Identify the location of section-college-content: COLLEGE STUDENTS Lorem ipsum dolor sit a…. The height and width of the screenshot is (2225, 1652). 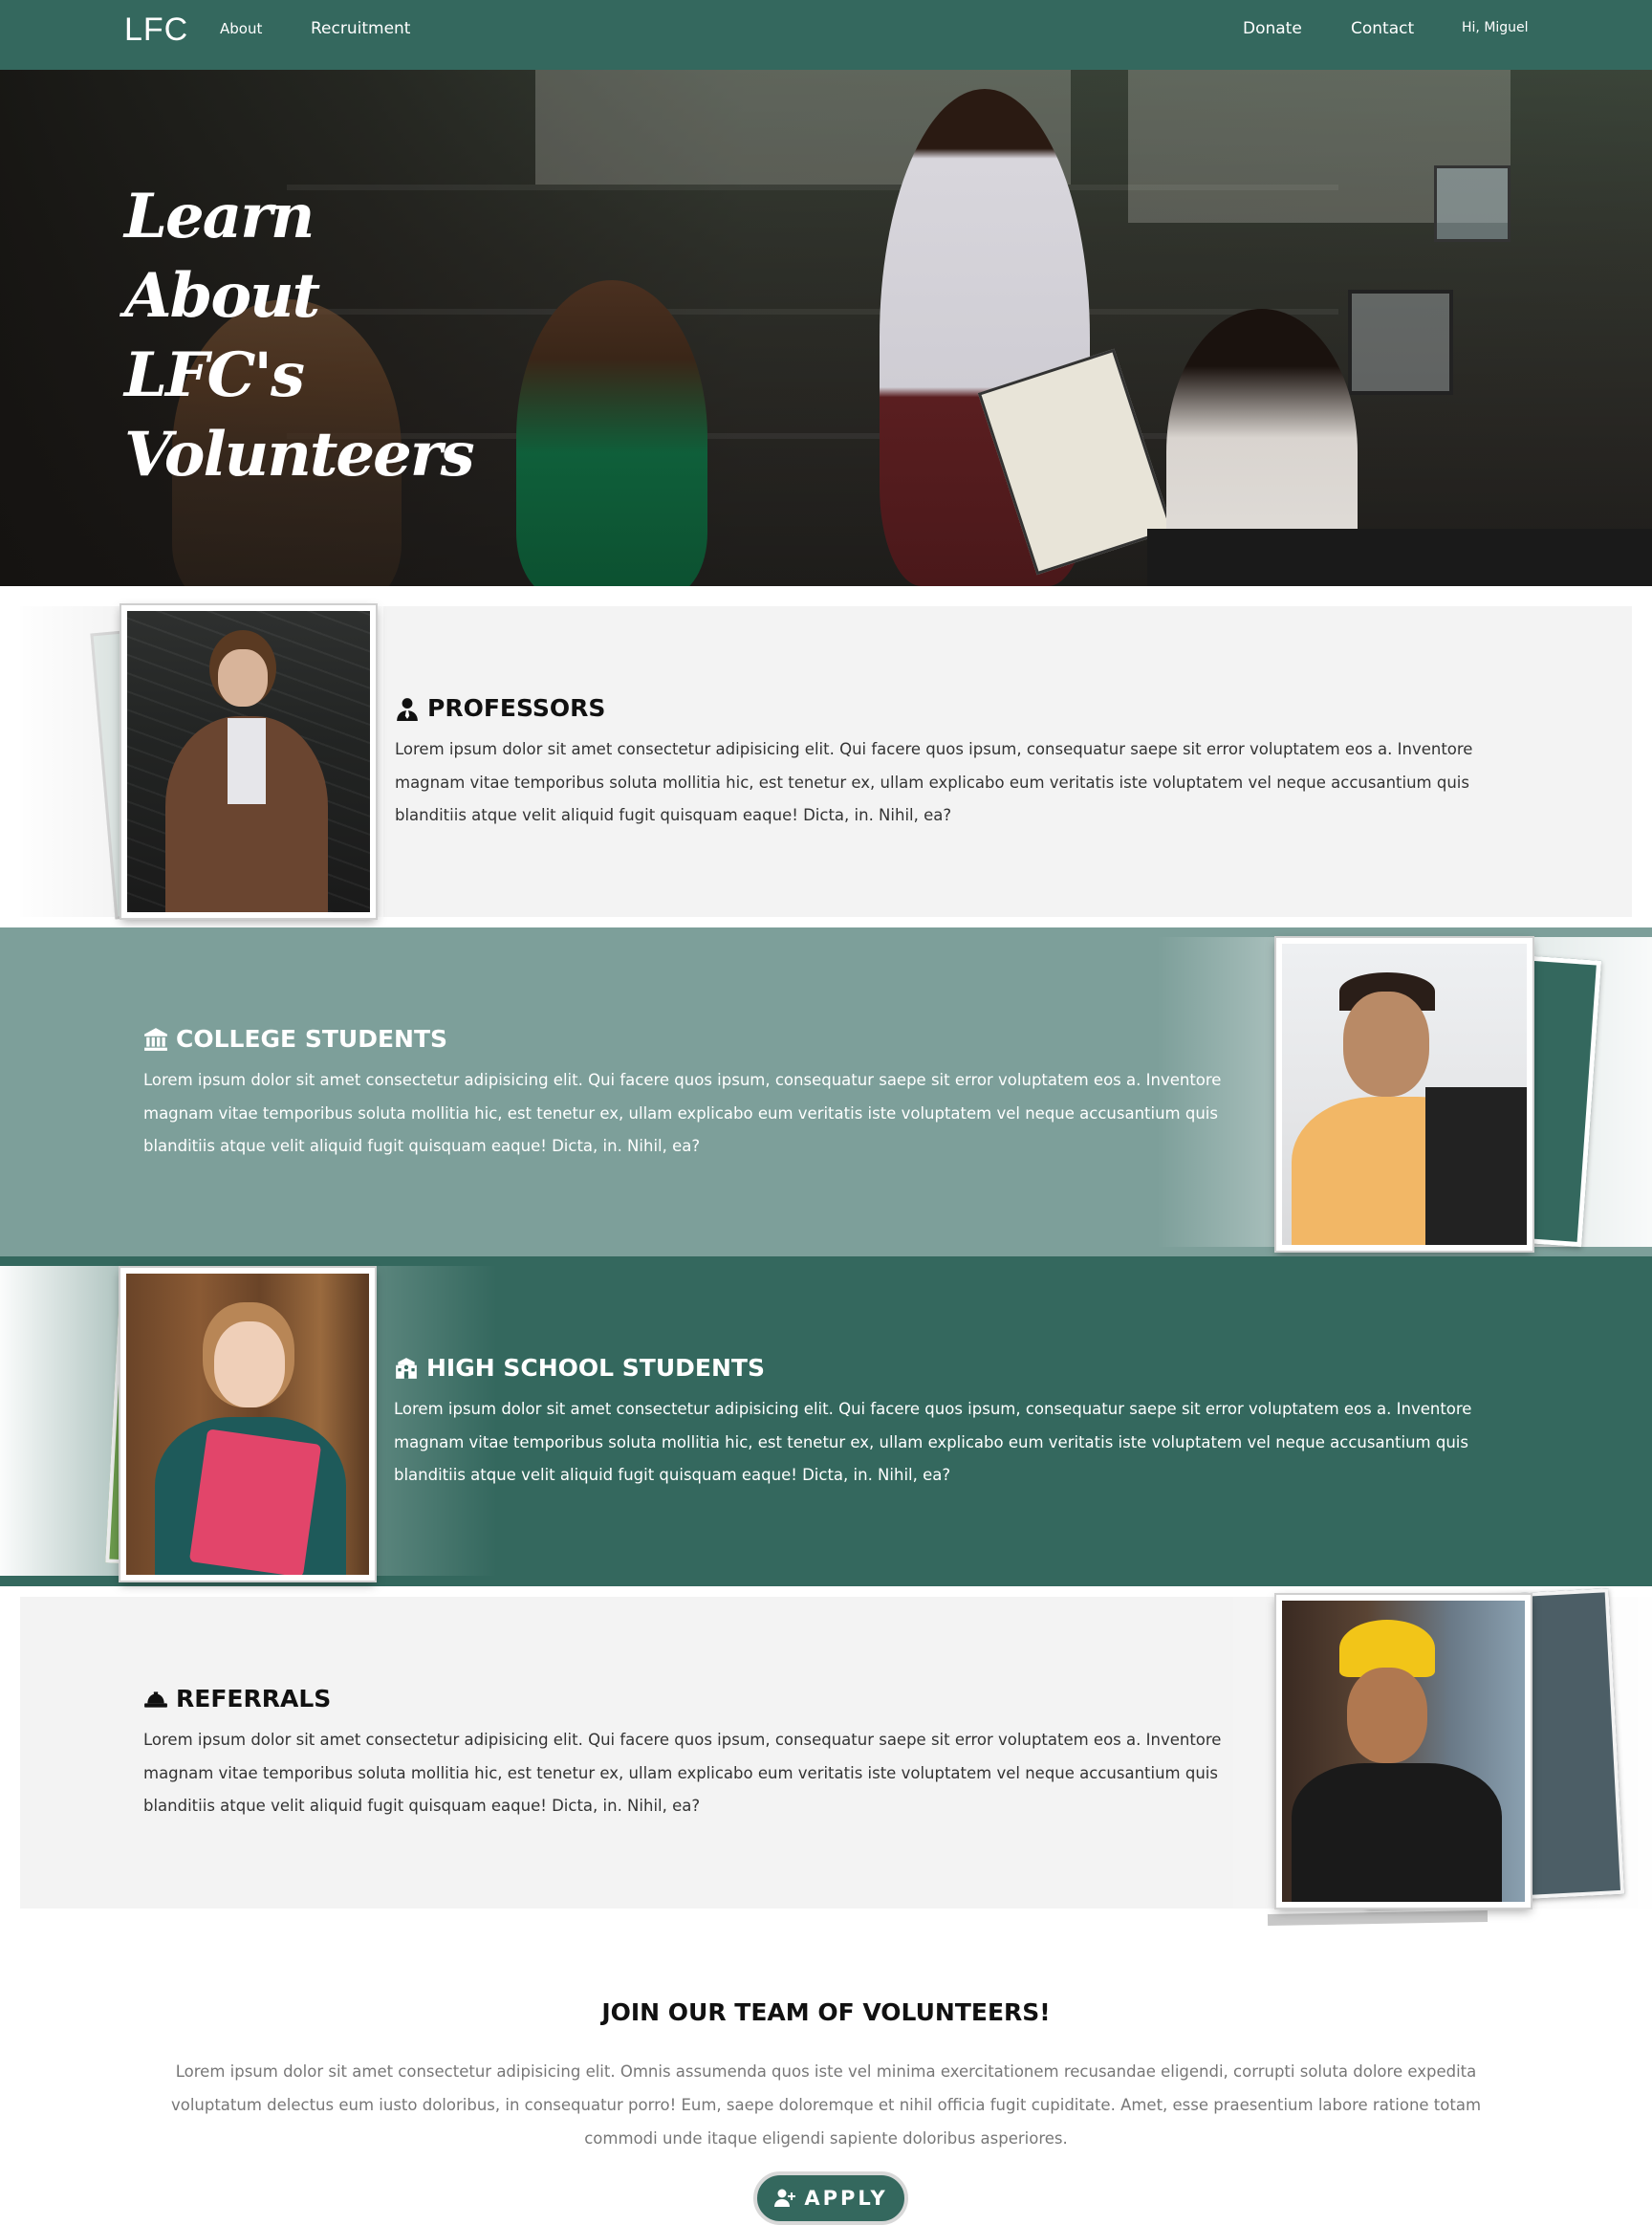
(702, 1095).